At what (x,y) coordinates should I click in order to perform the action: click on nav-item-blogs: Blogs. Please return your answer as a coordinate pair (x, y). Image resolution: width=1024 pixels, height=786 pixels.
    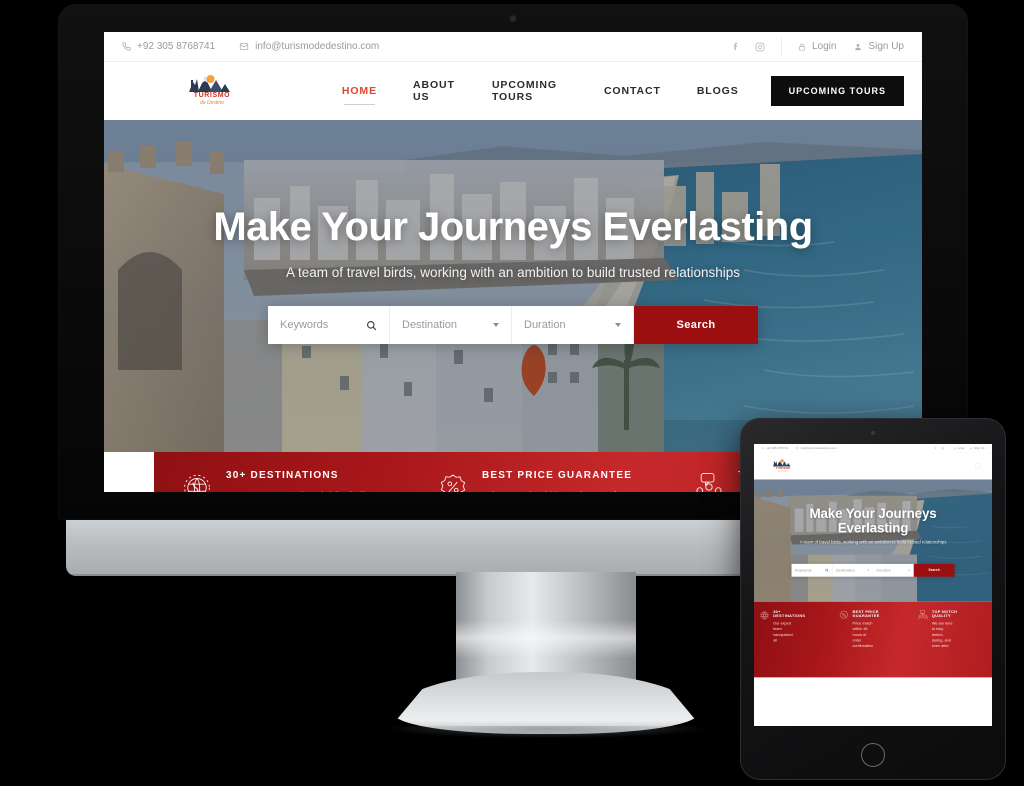
    Looking at the image, I should click on (718, 91).